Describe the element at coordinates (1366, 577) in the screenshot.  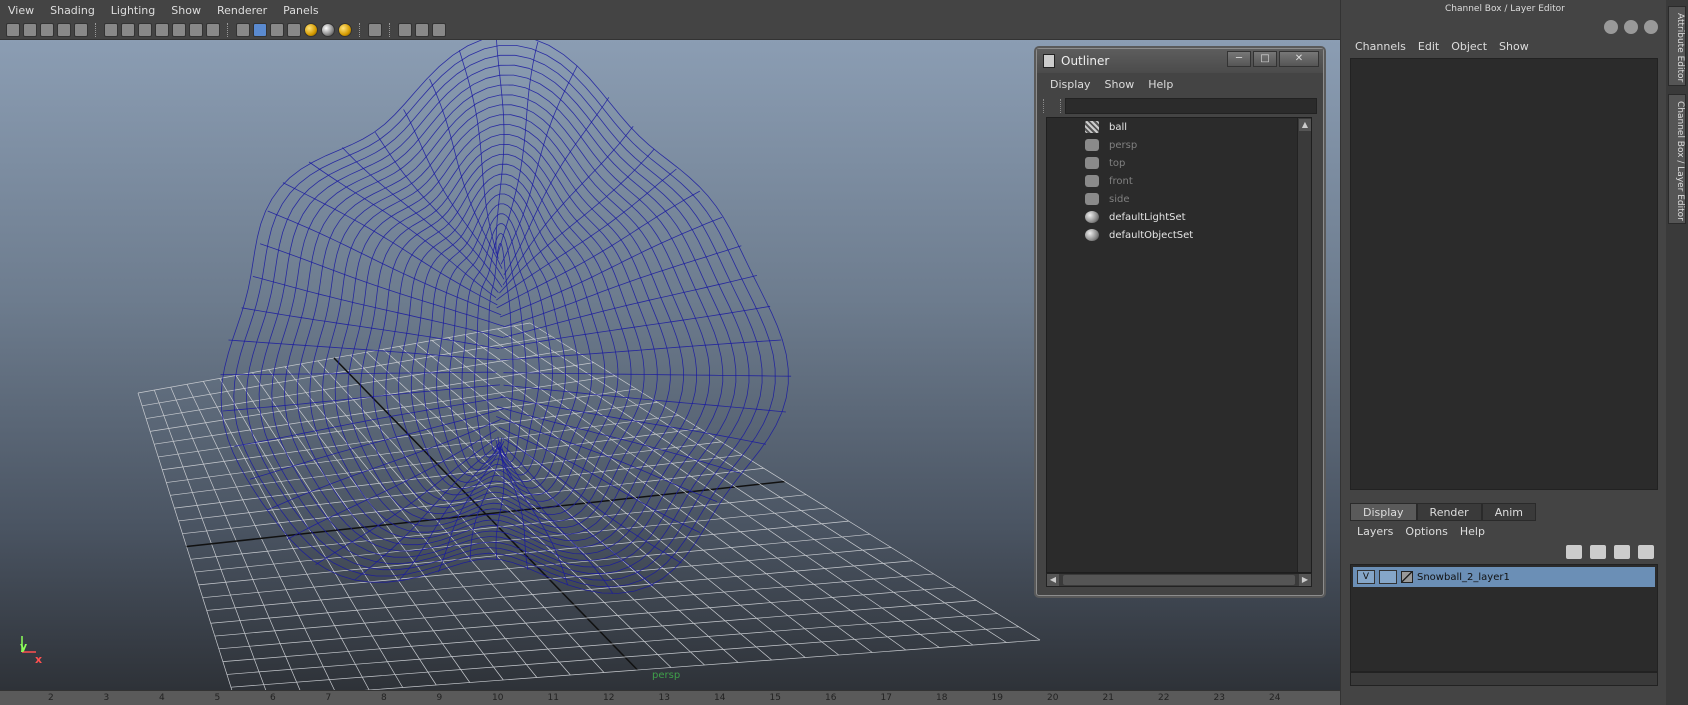
I see `layer-visibility-toggle: V` at that location.